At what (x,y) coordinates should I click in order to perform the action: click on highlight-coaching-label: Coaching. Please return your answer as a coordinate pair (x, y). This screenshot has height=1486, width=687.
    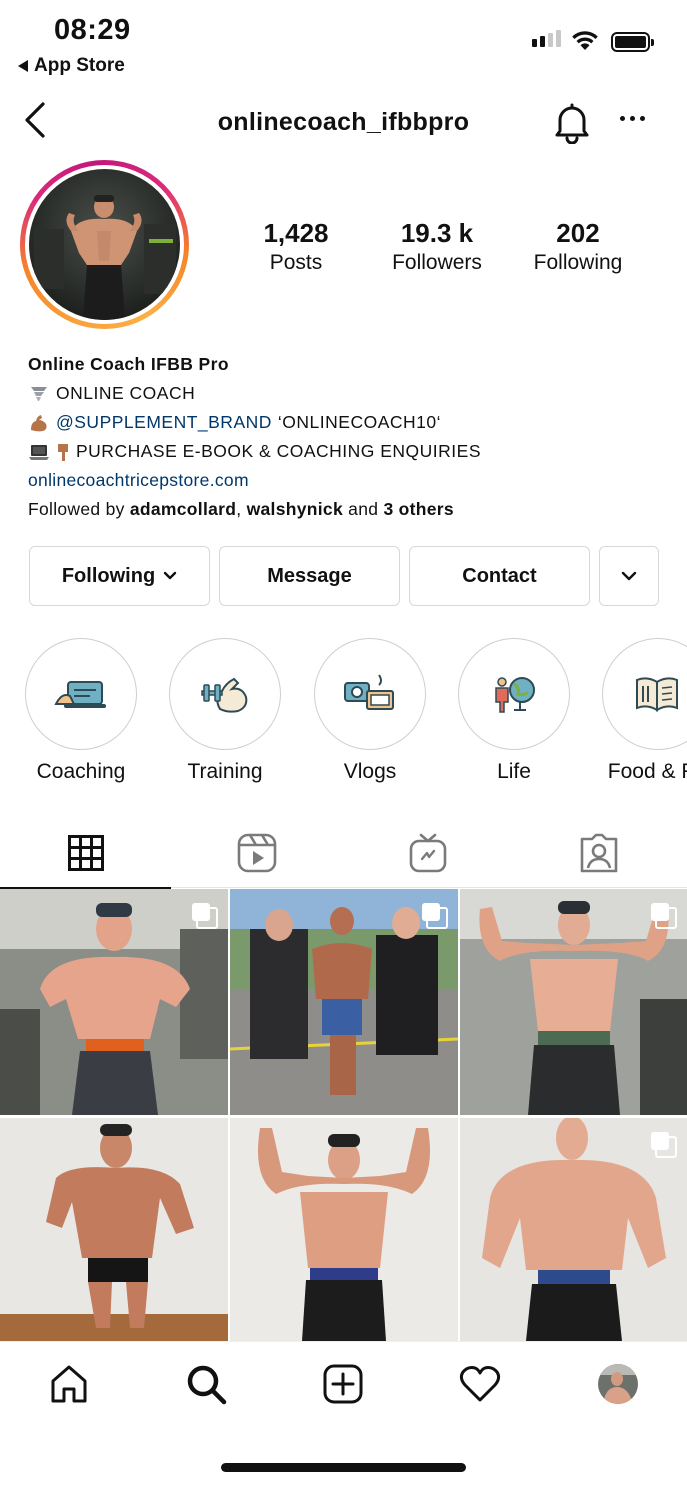
    Looking at the image, I should click on (81, 771).